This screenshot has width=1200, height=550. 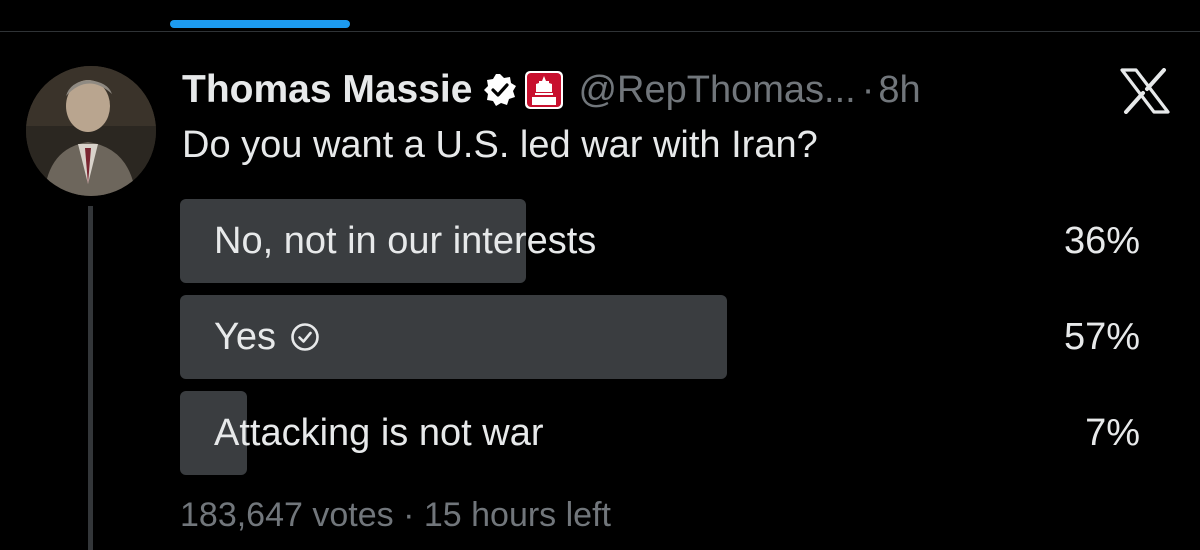 What do you see at coordinates (660, 337) in the screenshot?
I see `poll-option: Yes 57%` at bounding box center [660, 337].